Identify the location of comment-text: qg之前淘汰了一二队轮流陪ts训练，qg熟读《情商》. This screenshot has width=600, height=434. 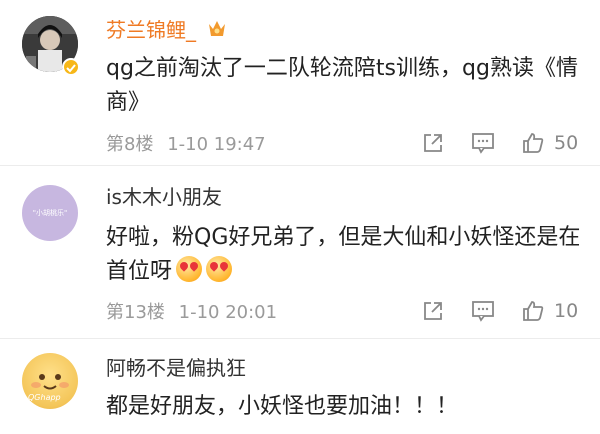
(342, 85).